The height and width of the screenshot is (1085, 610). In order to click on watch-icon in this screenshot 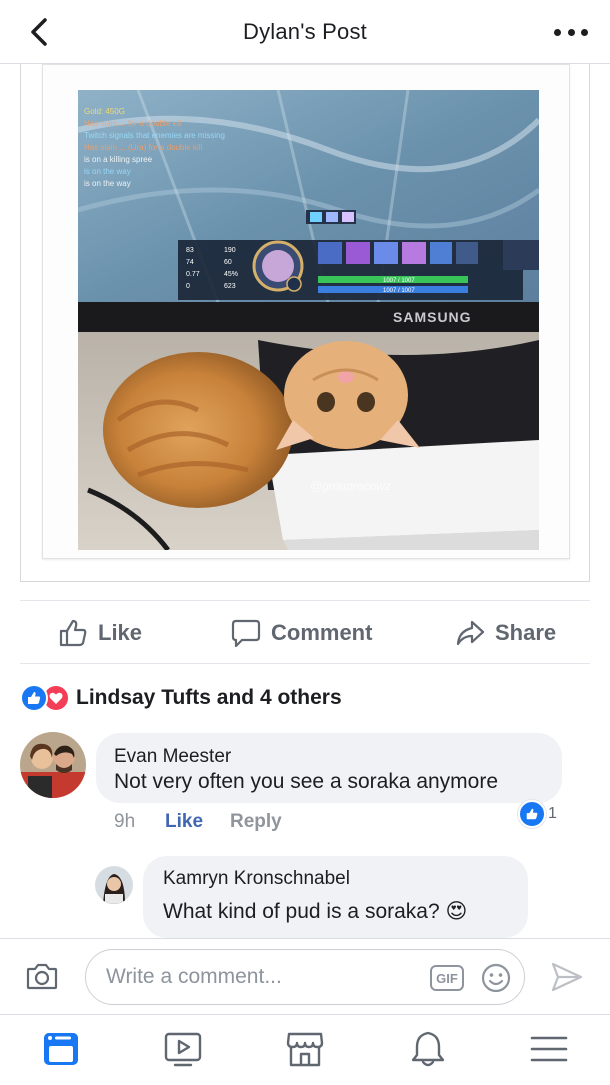, I will do `click(183, 1049)`.